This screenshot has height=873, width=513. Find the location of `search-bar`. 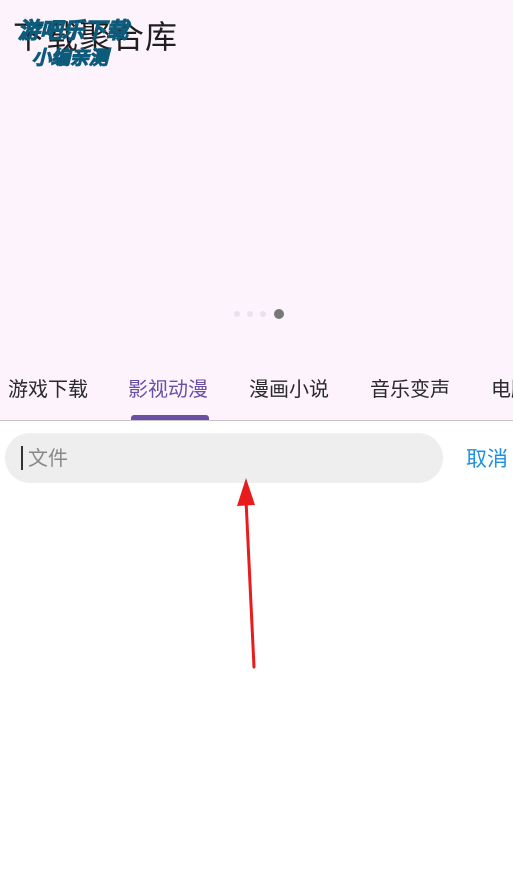

search-bar is located at coordinates (224, 458).